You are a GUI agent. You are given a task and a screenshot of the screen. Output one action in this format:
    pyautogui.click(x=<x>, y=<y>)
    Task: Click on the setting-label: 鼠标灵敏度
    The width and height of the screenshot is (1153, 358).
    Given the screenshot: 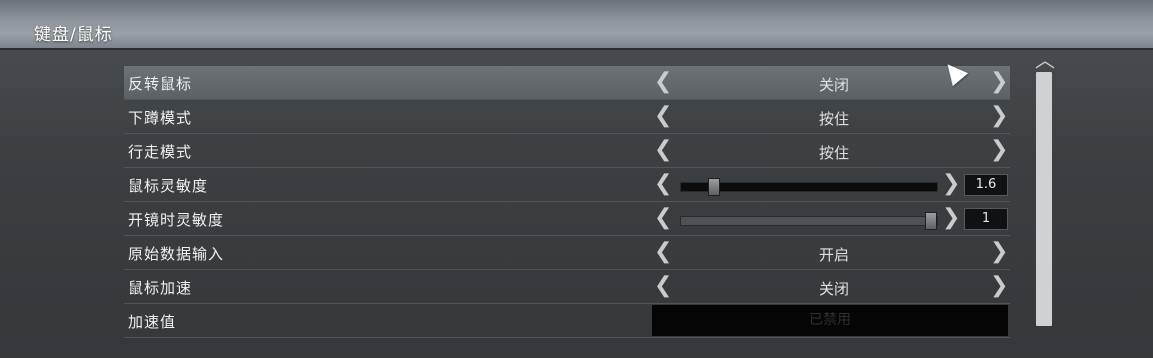 What is the action you would take?
    pyautogui.click(x=168, y=186)
    